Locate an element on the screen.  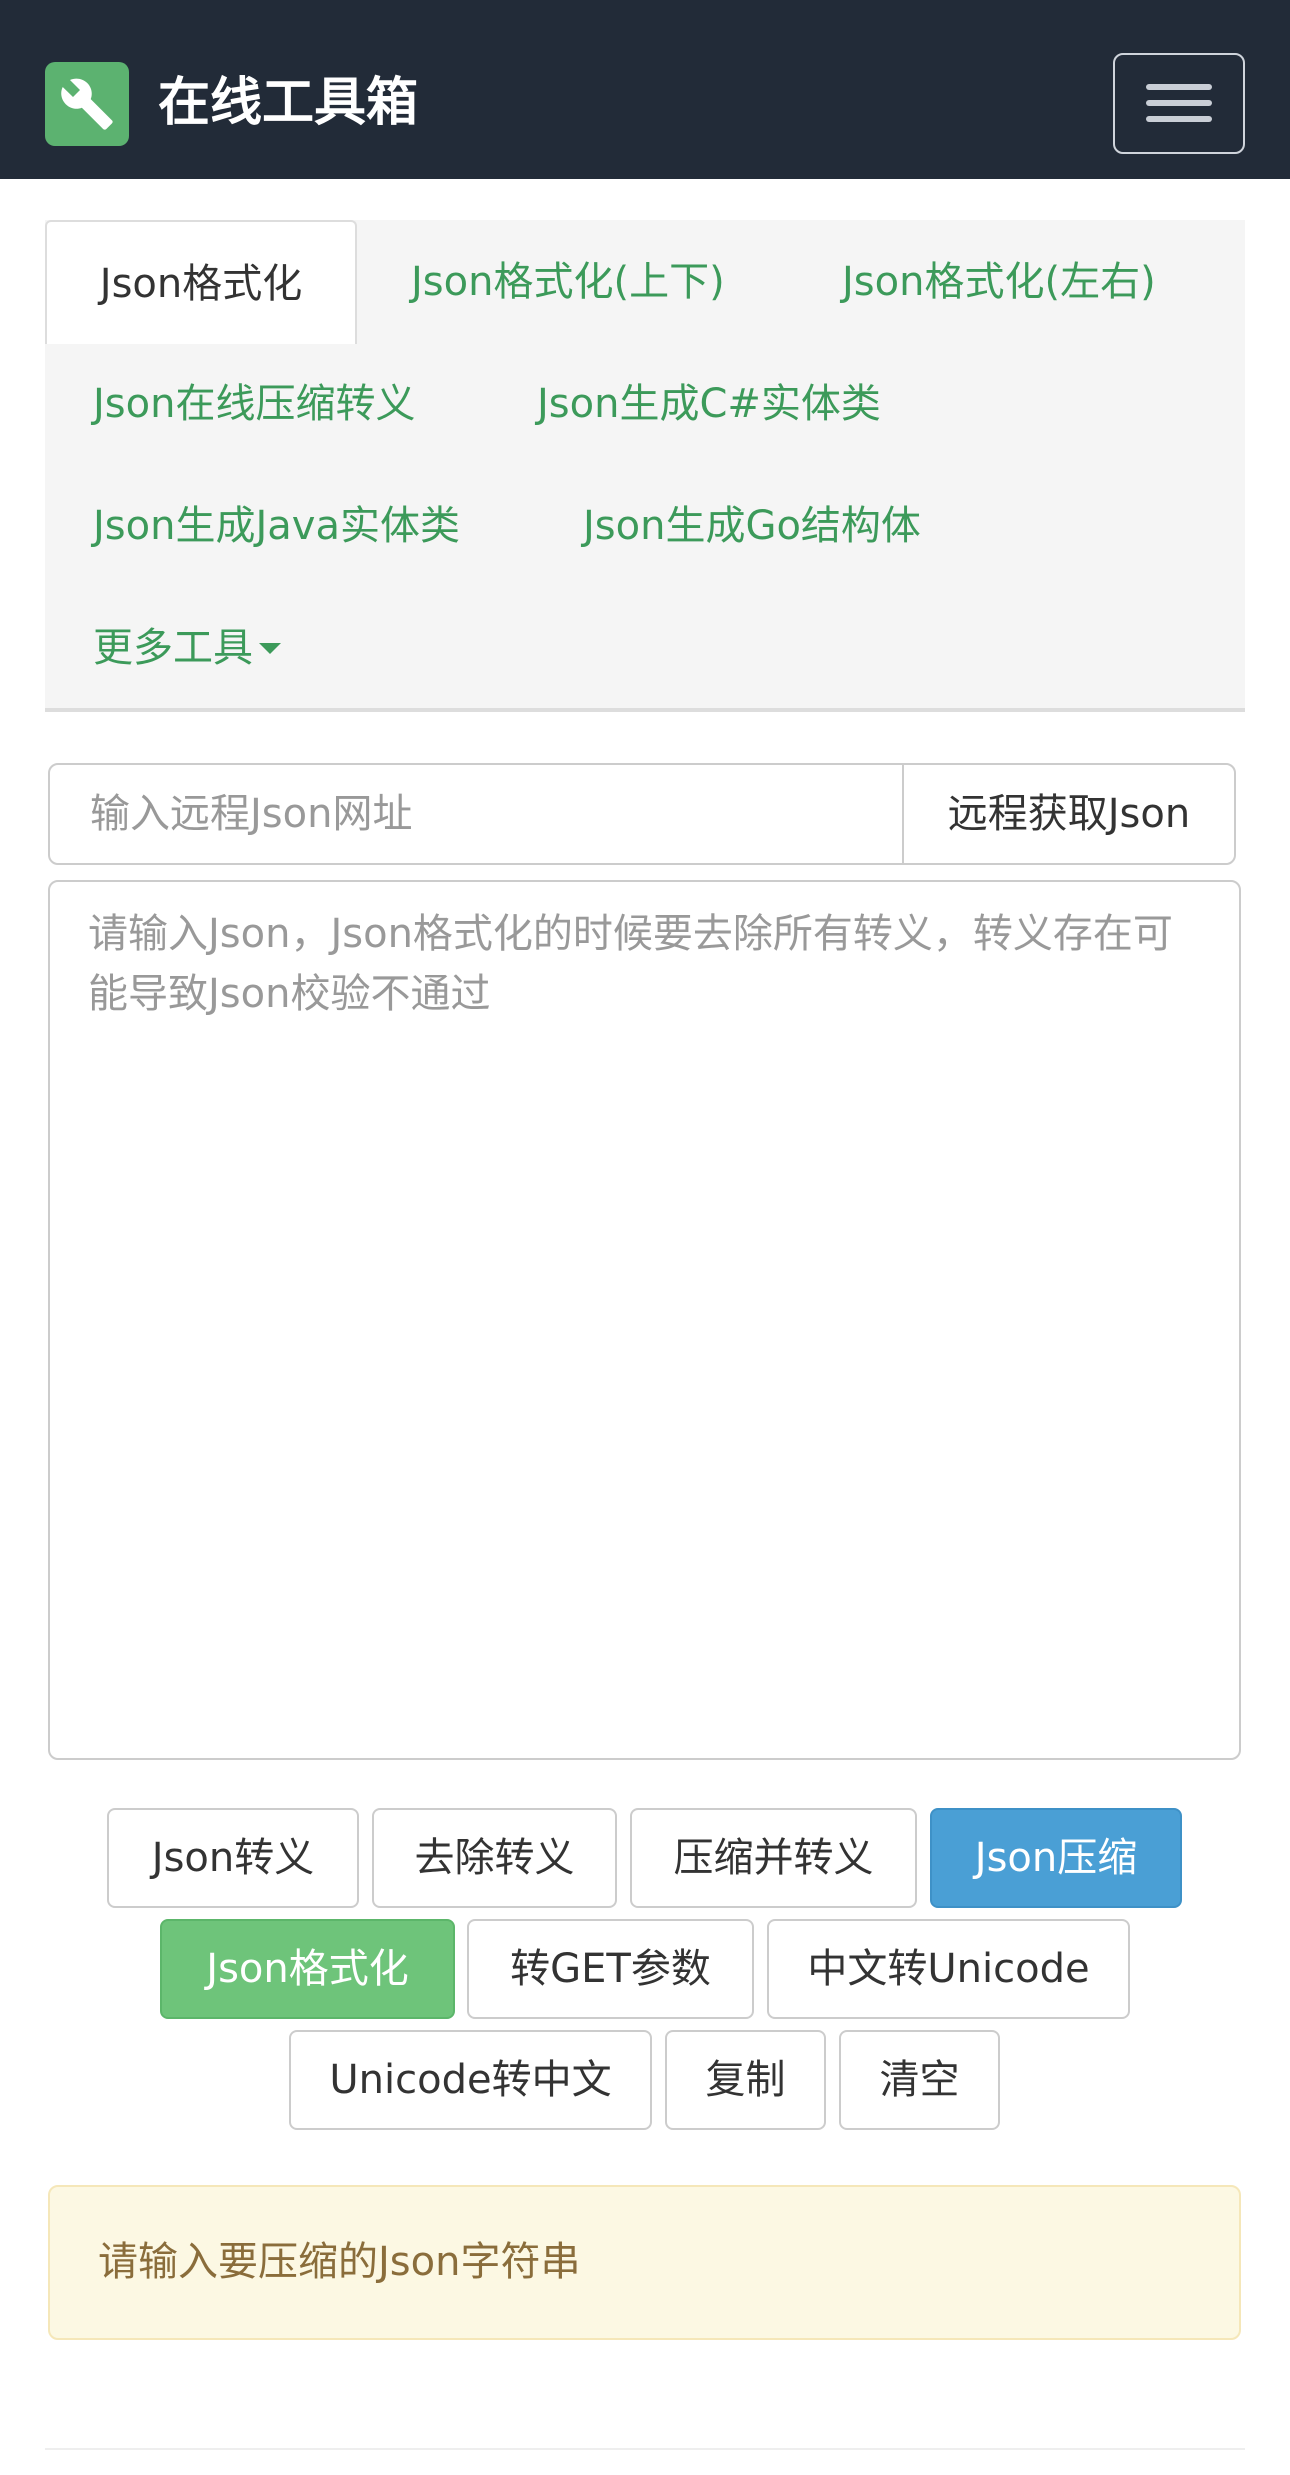
remote-url-group: 远程获取Json is located at coordinates (642, 814).